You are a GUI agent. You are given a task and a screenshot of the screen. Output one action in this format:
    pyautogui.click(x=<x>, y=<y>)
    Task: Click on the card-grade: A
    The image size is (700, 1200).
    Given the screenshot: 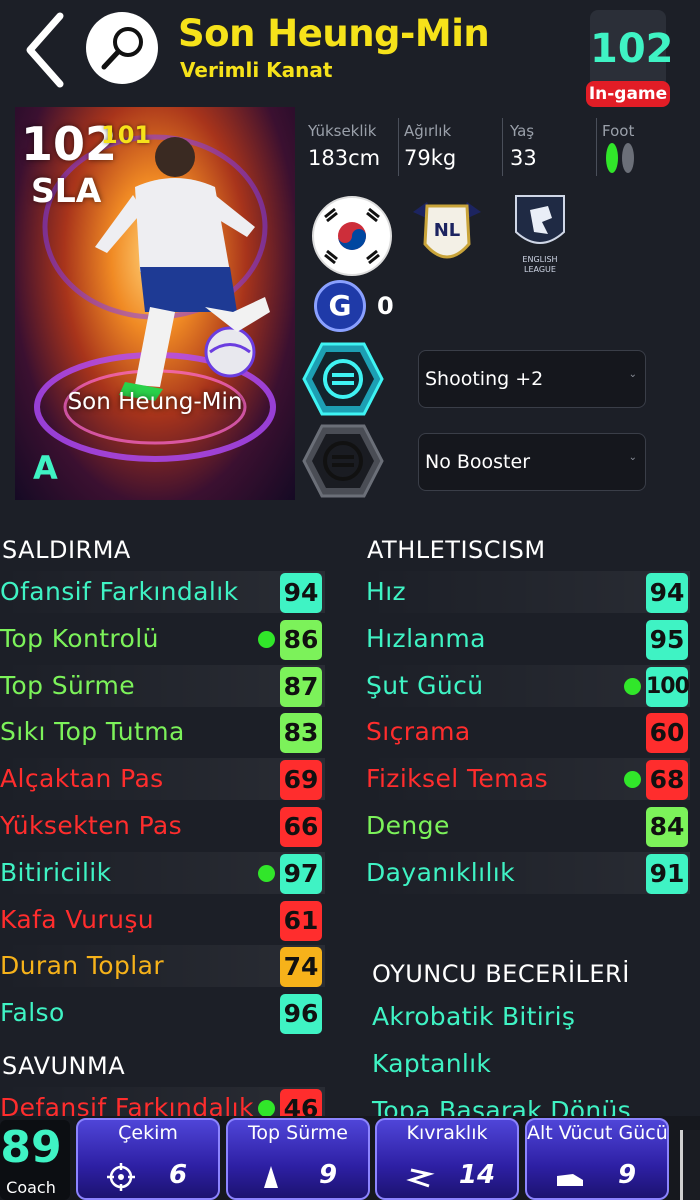 What is the action you would take?
    pyautogui.click(x=45, y=468)
    